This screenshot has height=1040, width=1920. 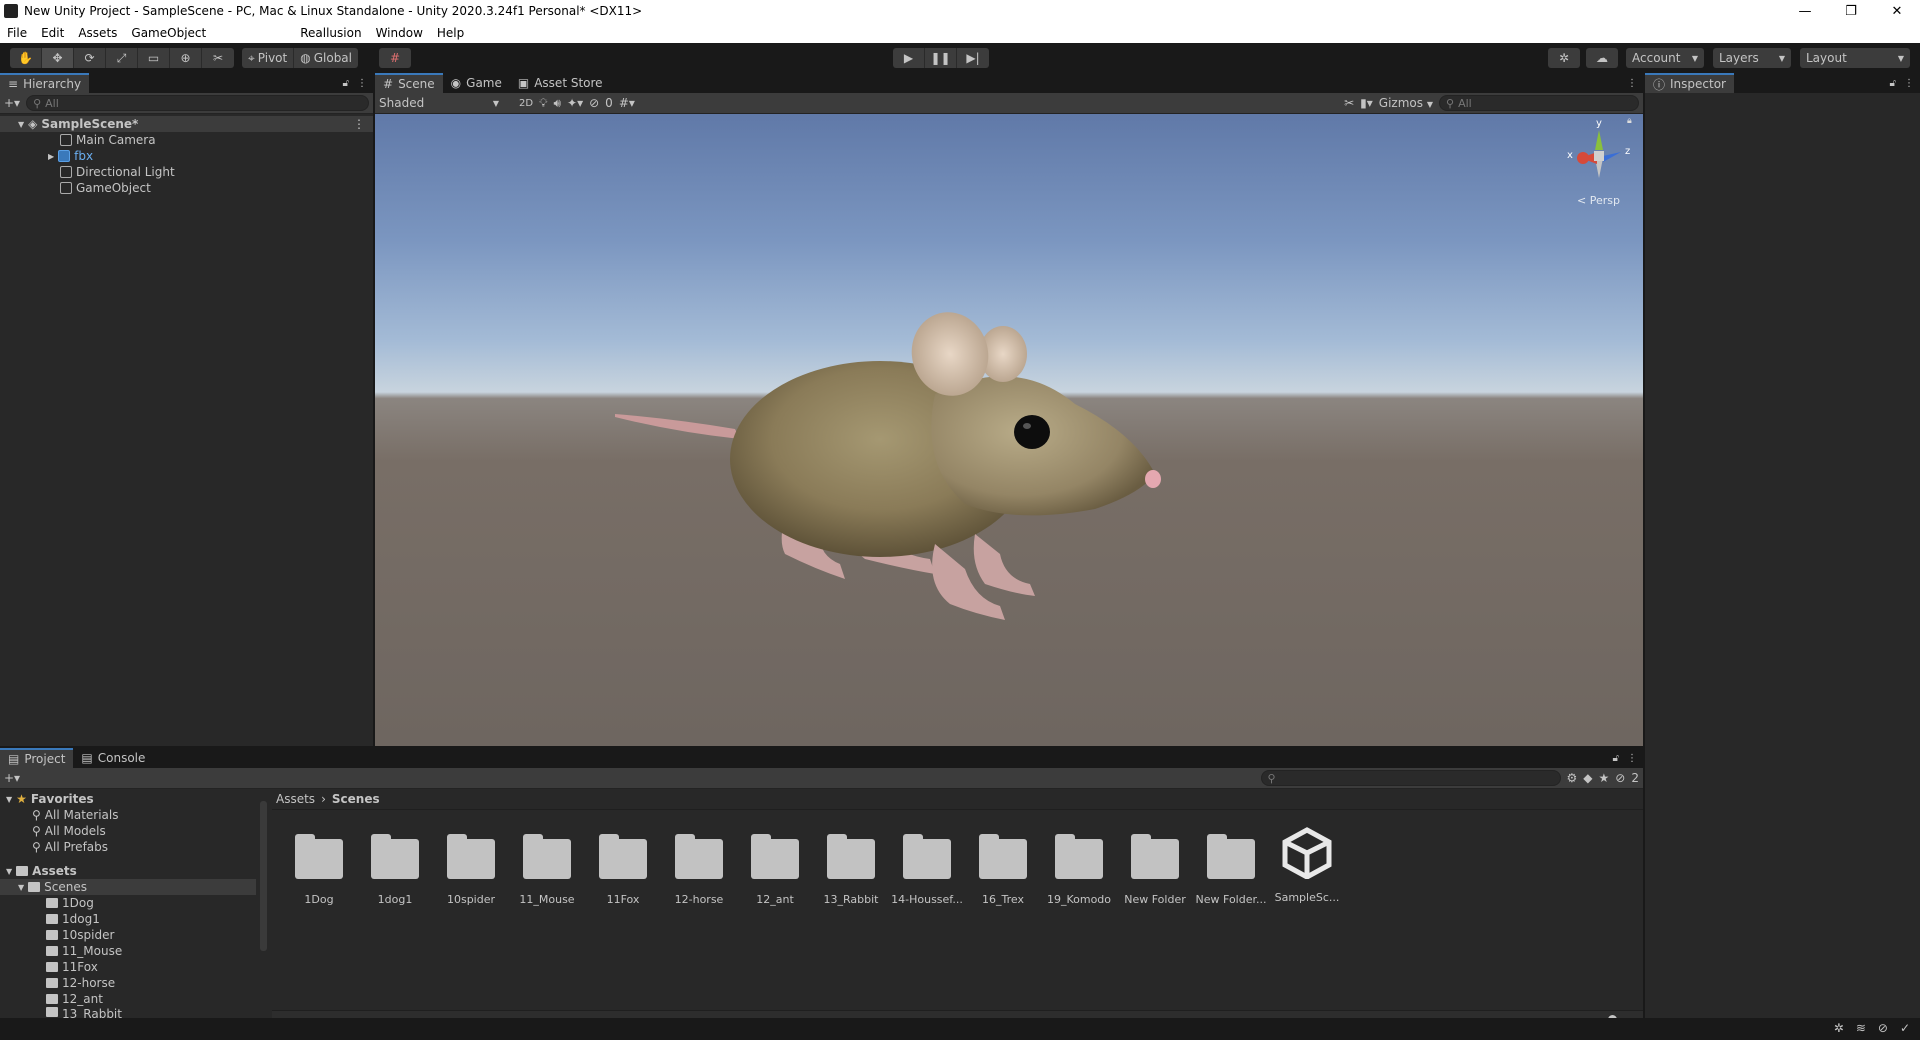 What do you see at coordinates (45, 83) in the screenshot?
I see `tab-hierarchy: ≡ Hierarchy` at bounding box center [45, 83].